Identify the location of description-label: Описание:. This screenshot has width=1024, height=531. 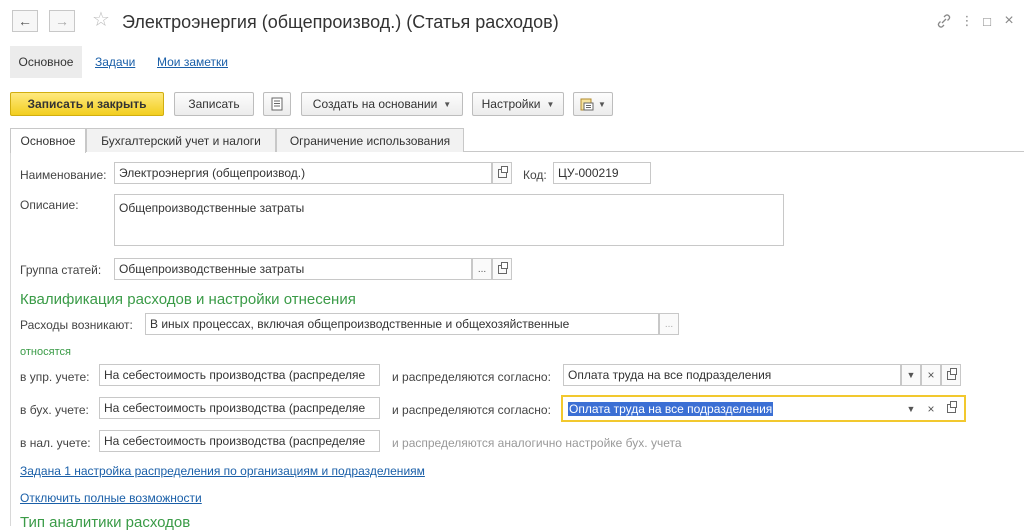
(49, 205).